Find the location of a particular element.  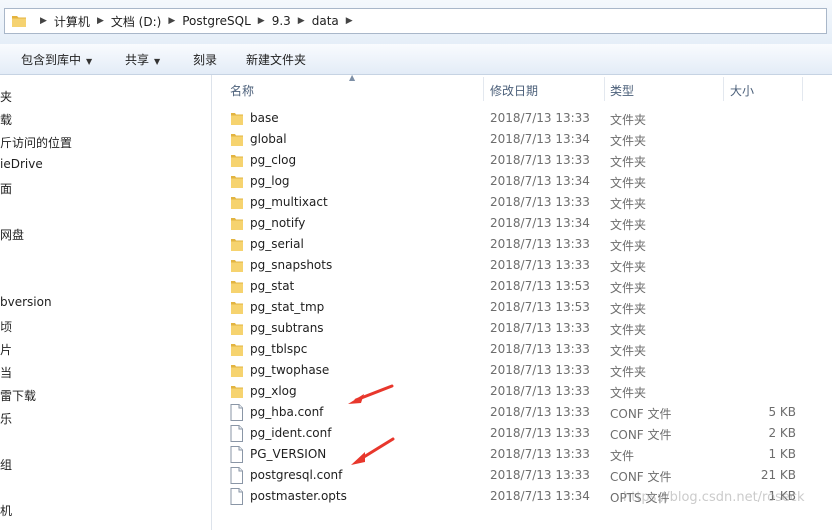

file-size: 21 KB is located at coordinates (778, 475).